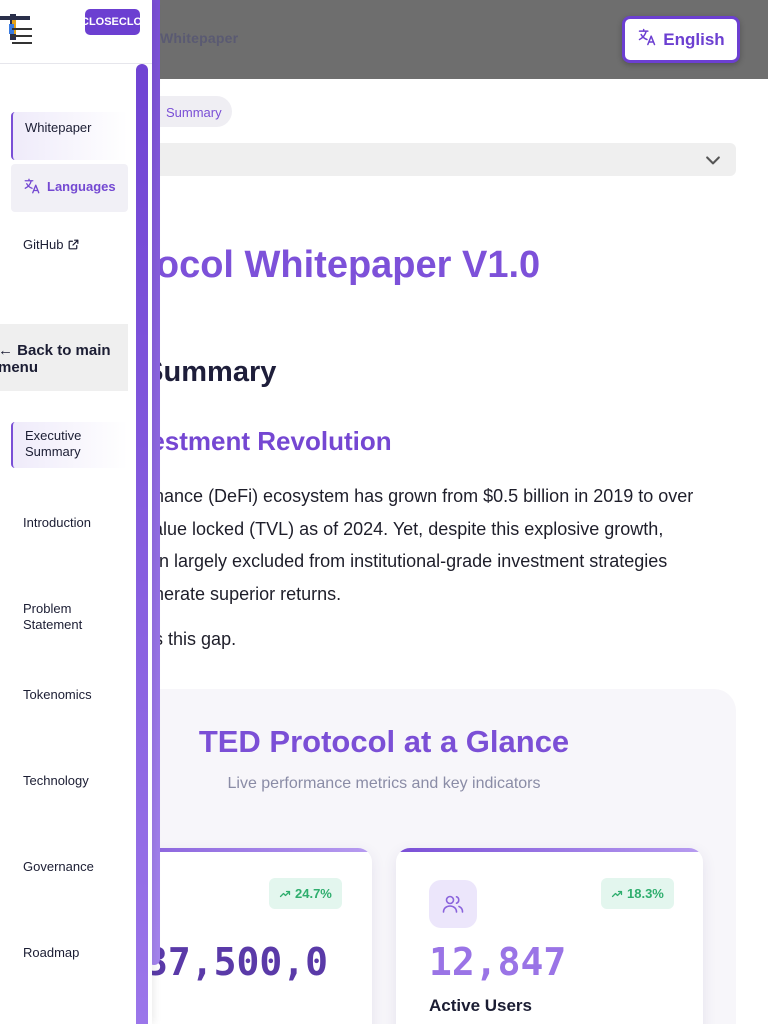 The image size is (768, 1024). Describe the element at coordinates (194, 112) in the screenshot. I see `breadcrumb: Summary` at that location.